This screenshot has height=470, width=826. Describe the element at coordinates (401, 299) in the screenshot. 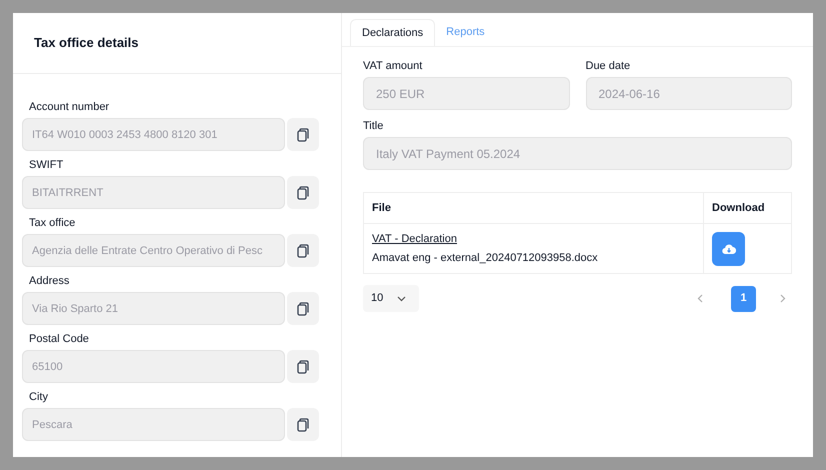

I see `chevron-down-icon` at that location.